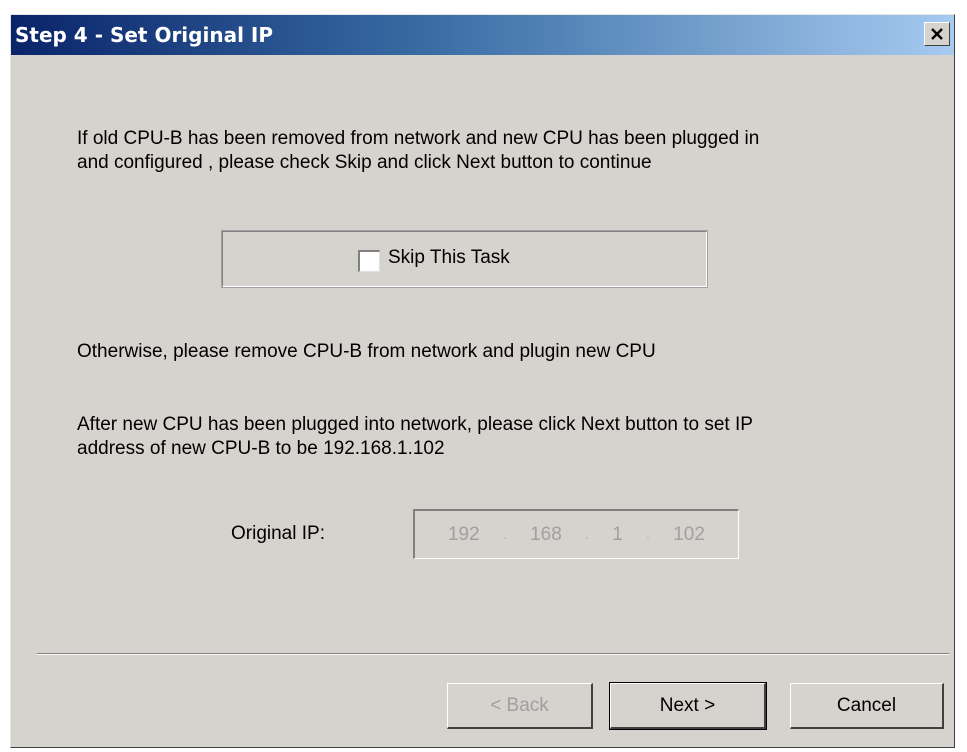 This screenshot has width=967, height=752. I want to click on skip-task-group: Skip This Task, so click(464, 259).